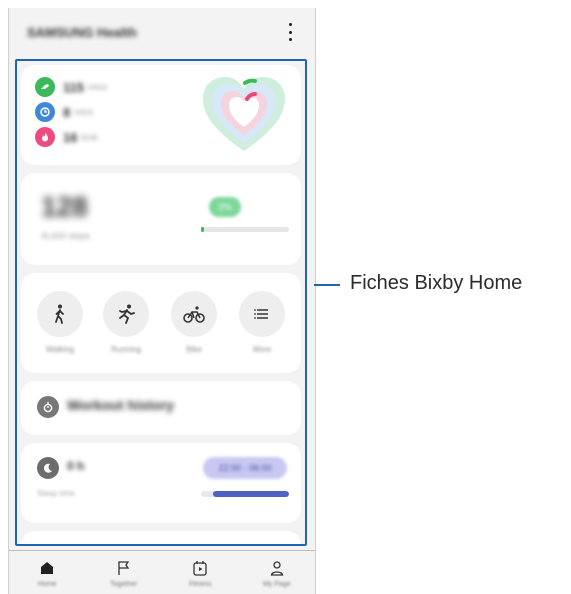  I want to click on activity-row-active-time: 115 mins, so click(71, 87).